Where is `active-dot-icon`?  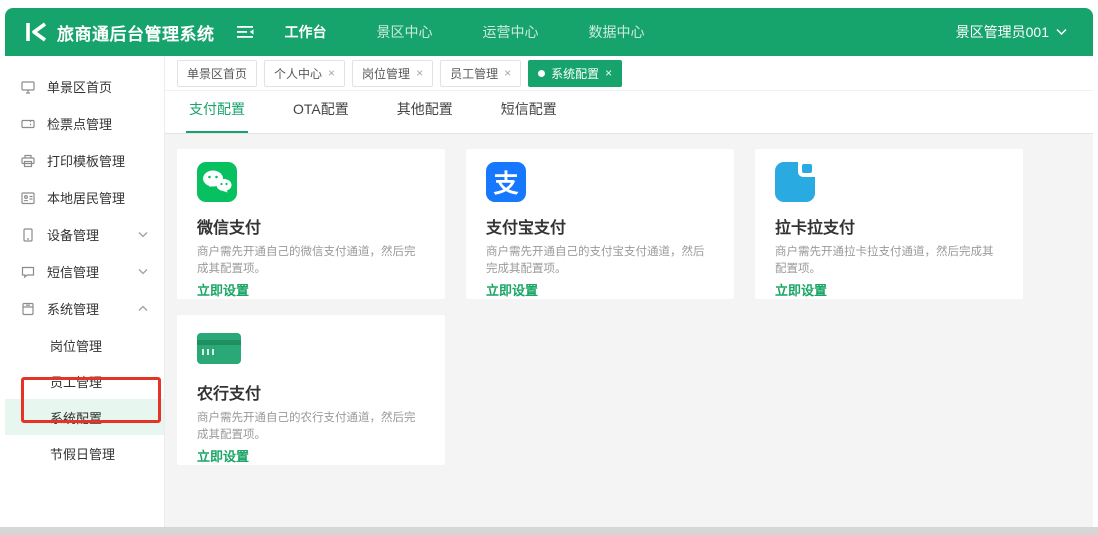 active-dot-icon is located at coordinates (542, 73).